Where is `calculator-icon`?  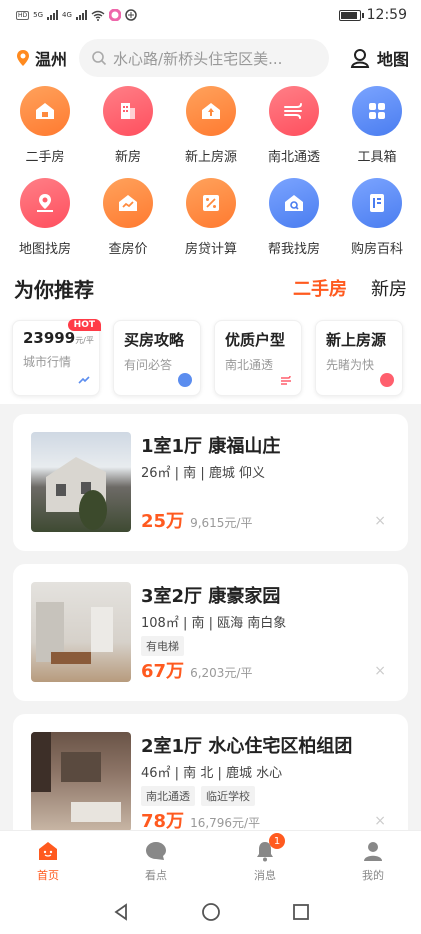
calculator-icon is located at coordinates (211, 203).